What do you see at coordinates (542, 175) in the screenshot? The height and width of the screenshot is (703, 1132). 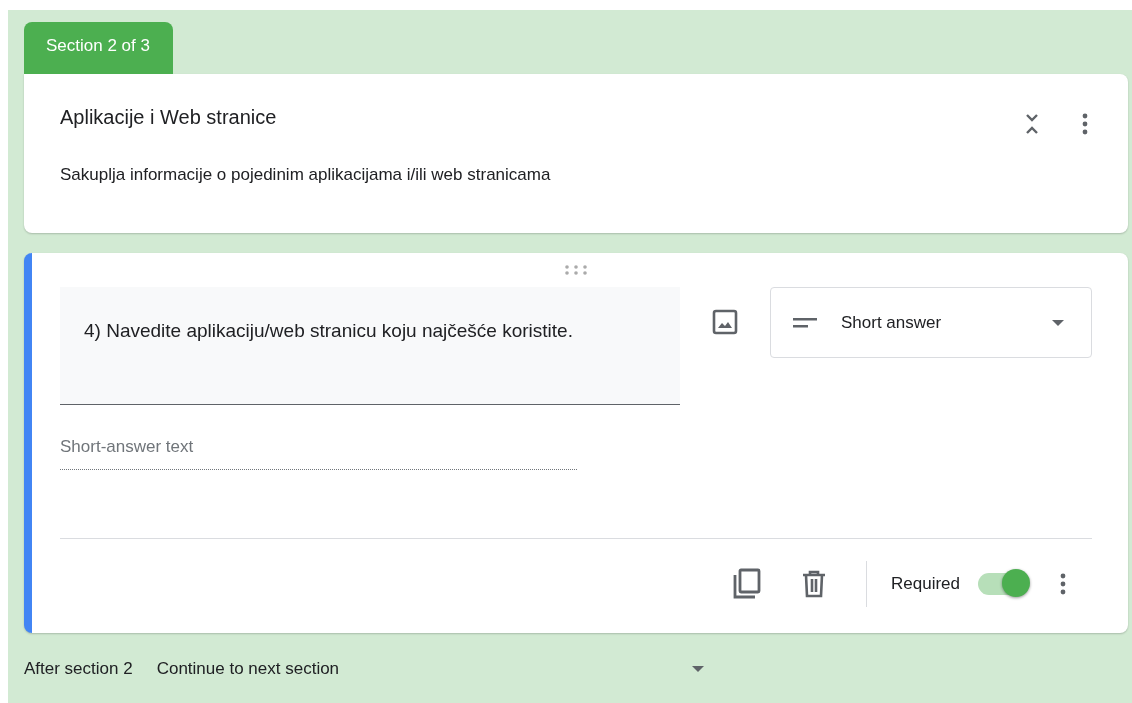 I see `section-description: Sakuplja informacije o pojedinim aplikacijama i/ili web stranicama` at bounding box center [542, 175].